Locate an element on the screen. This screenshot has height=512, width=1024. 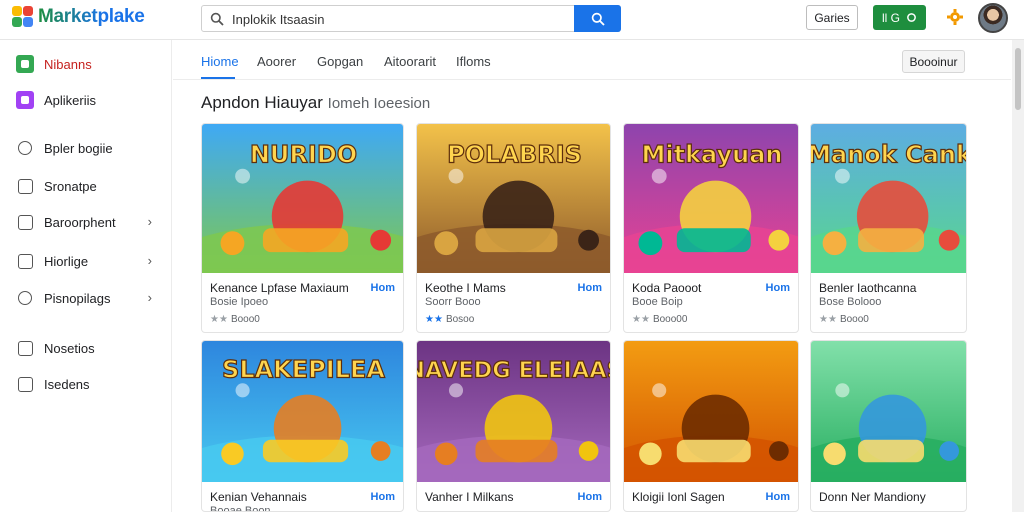
search-input is located at coordinates (397, 19).